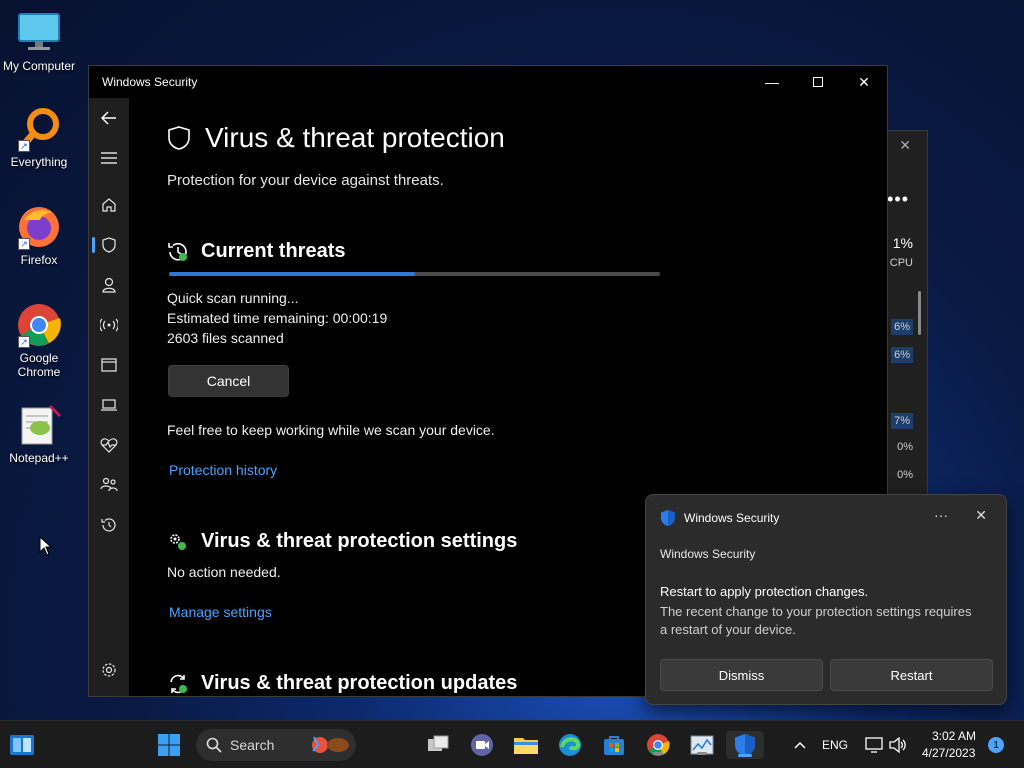  I want to click on notification-badge: 1, so click(996, 745).